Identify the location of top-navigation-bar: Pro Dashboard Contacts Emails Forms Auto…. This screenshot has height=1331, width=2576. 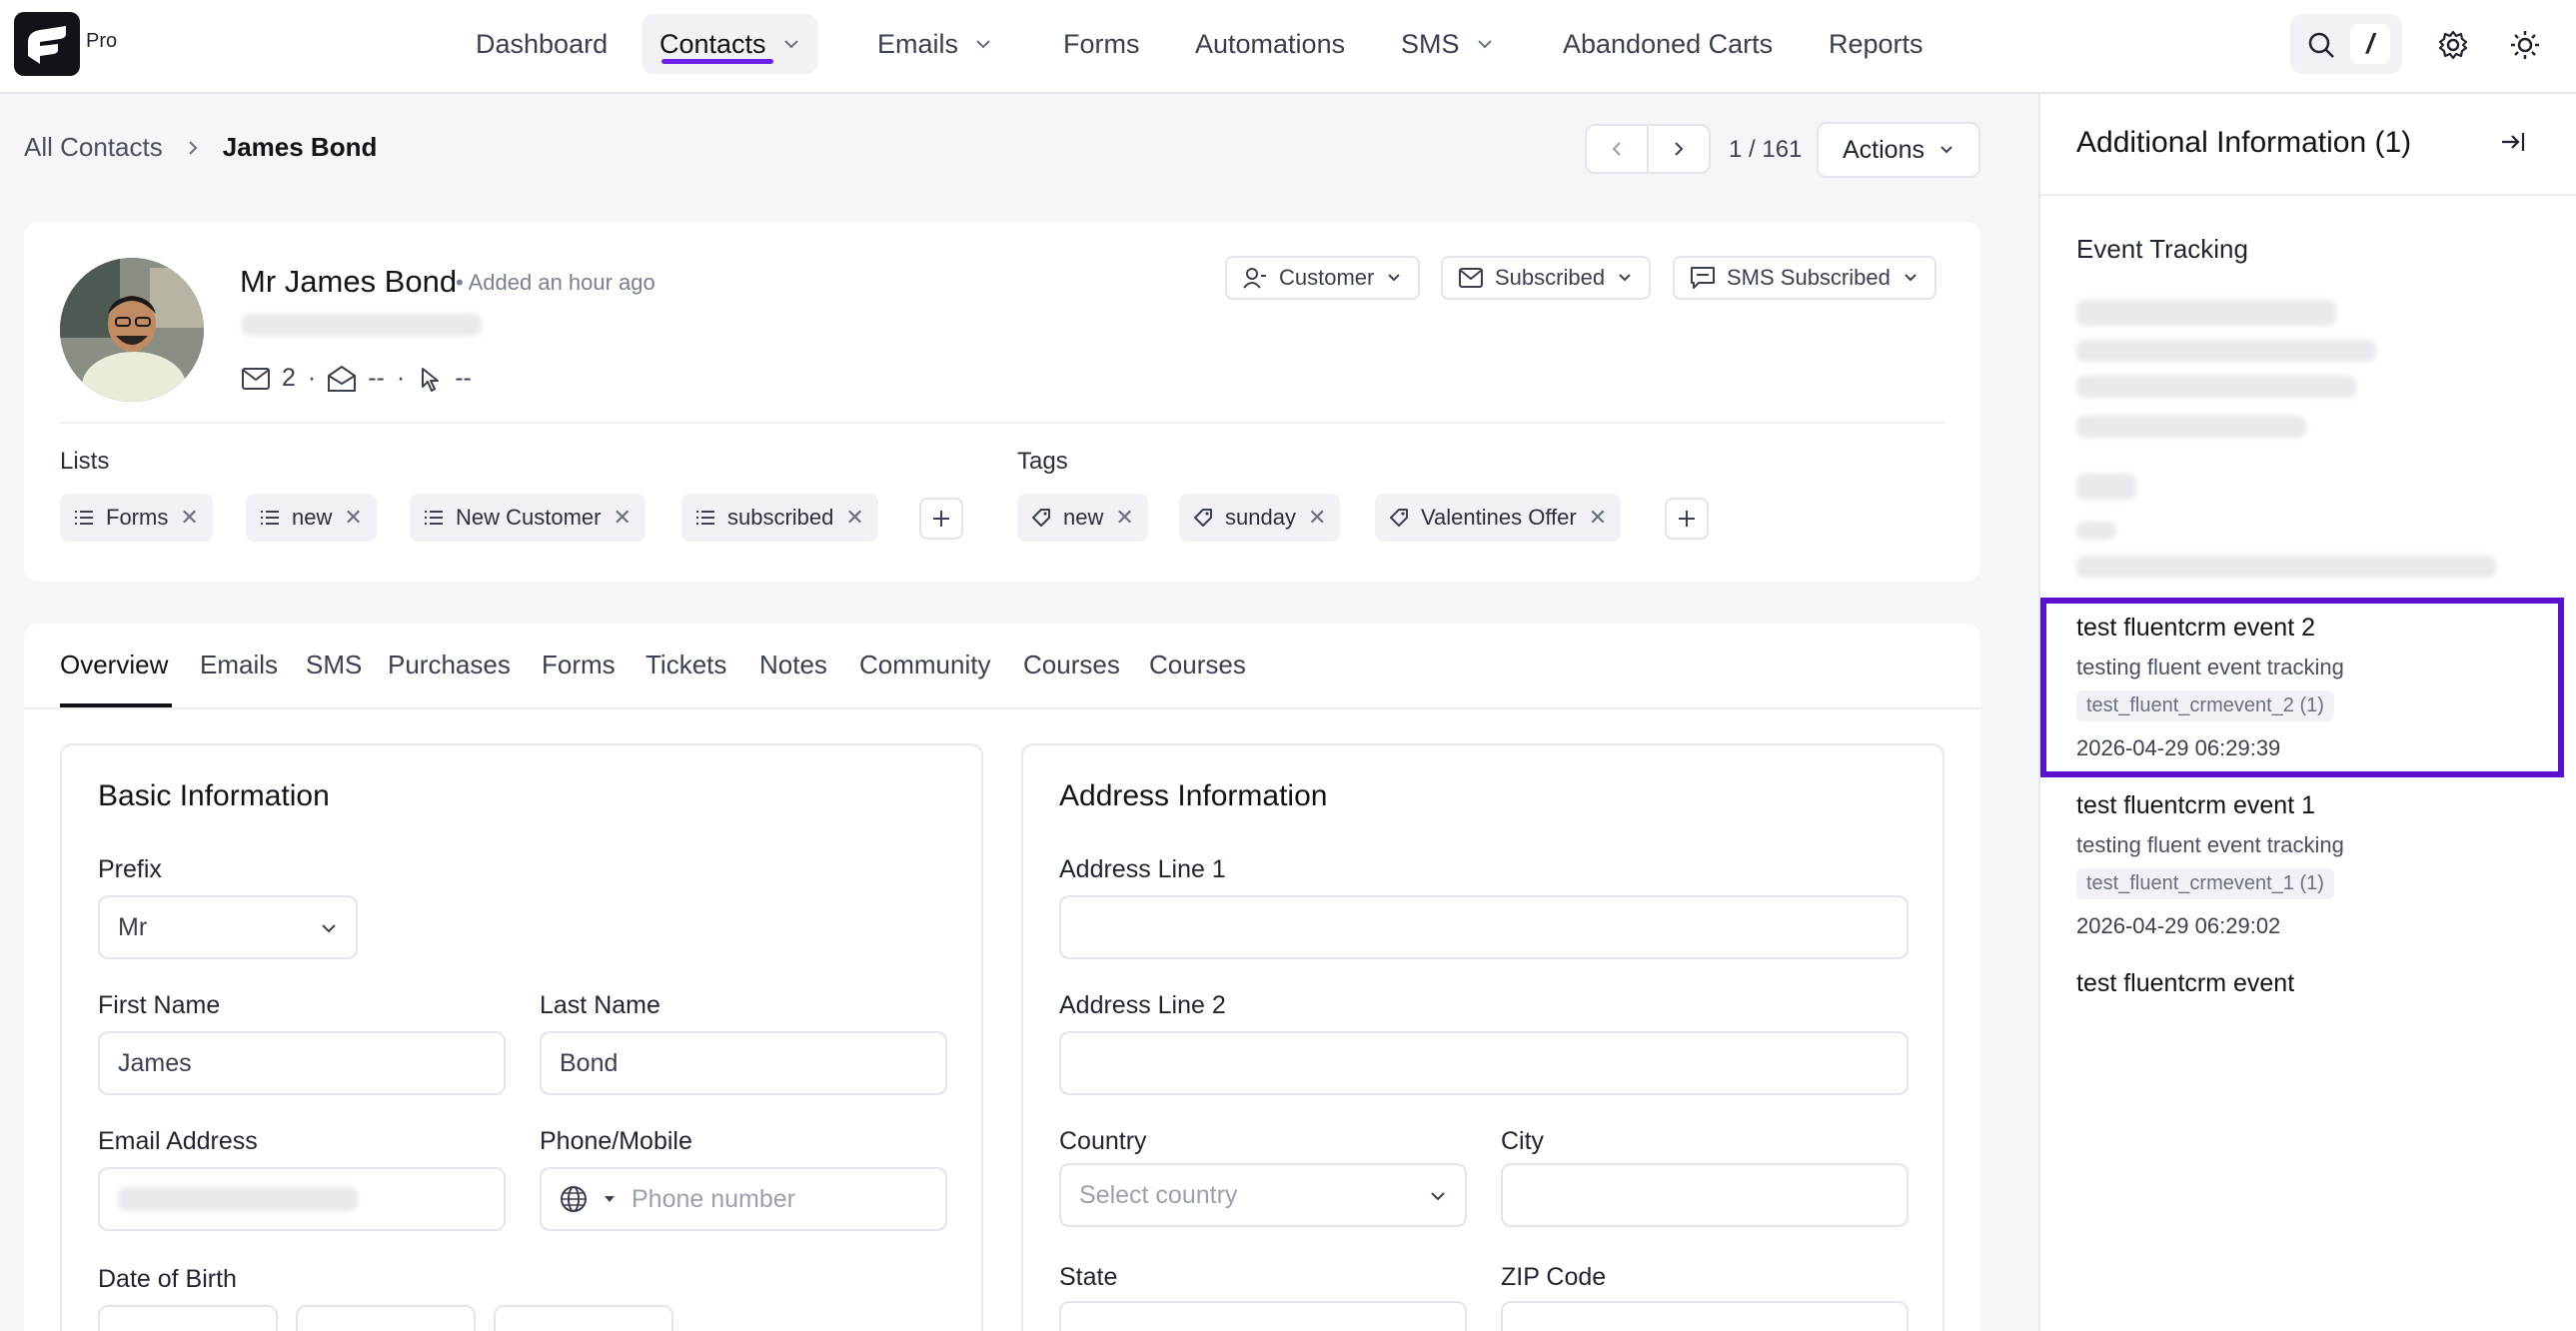
(1288, 47).